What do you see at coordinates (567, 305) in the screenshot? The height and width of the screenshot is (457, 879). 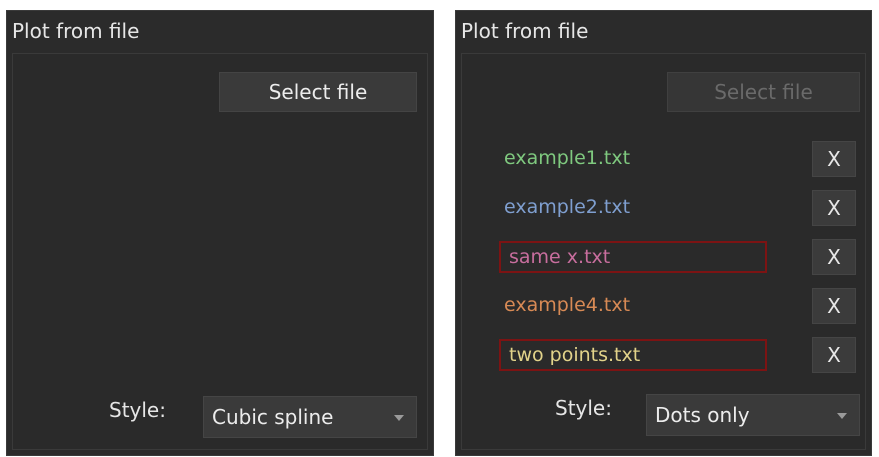 I see `file-name: example4.txt` at bounding box center [567, 305].